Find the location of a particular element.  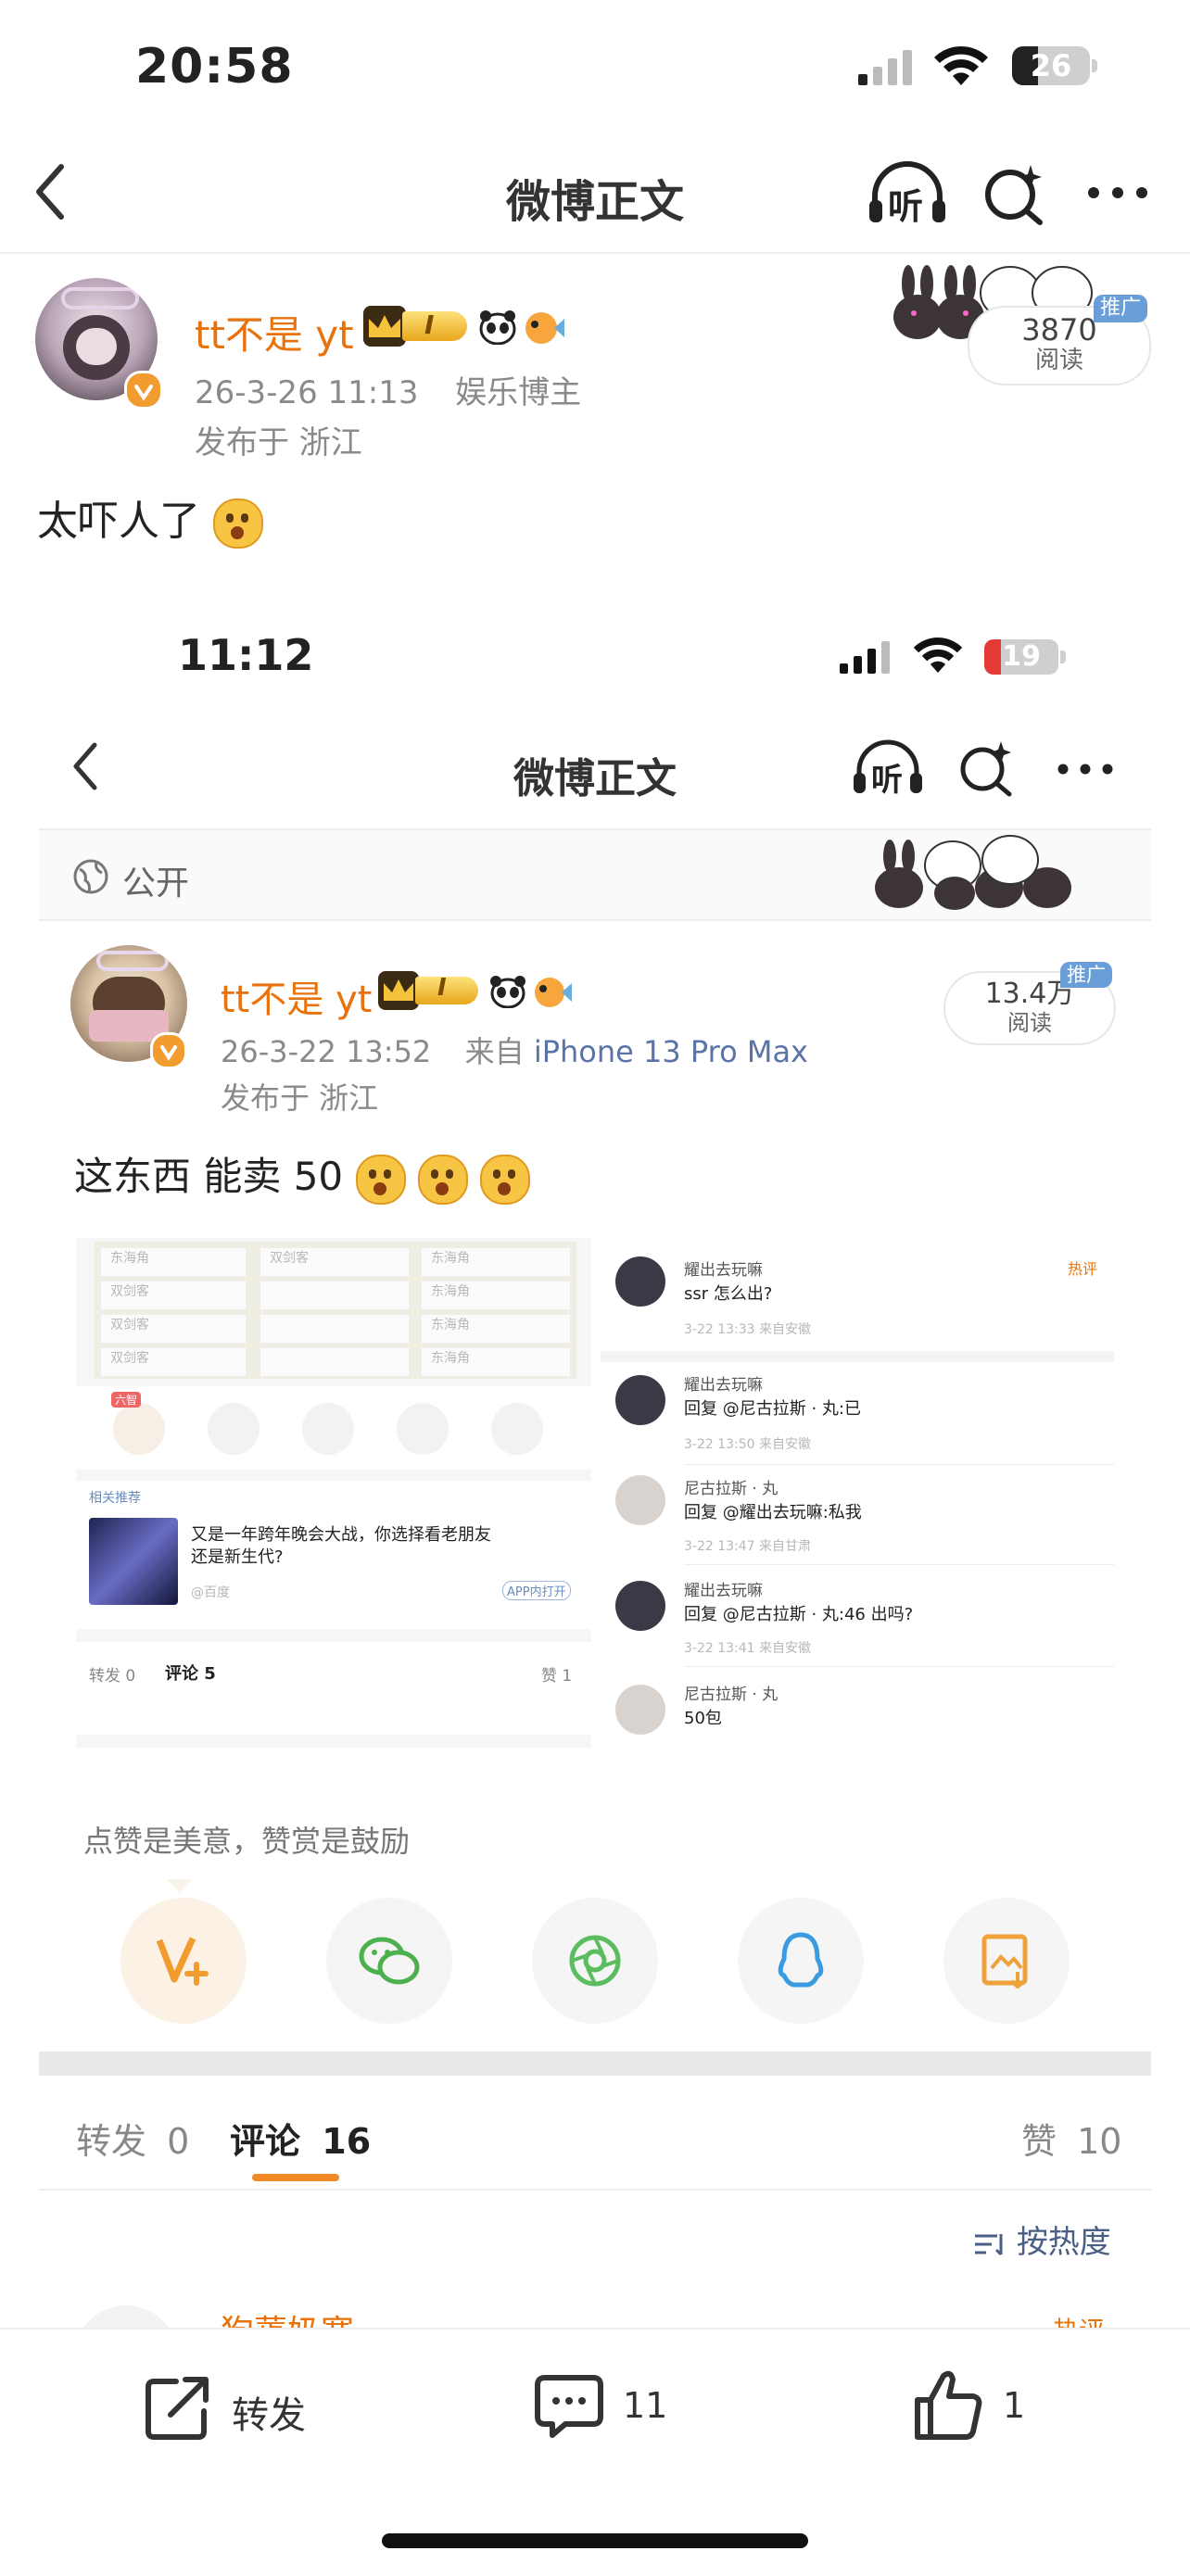

listen-button: 听 is located at coordinates (907, 193).